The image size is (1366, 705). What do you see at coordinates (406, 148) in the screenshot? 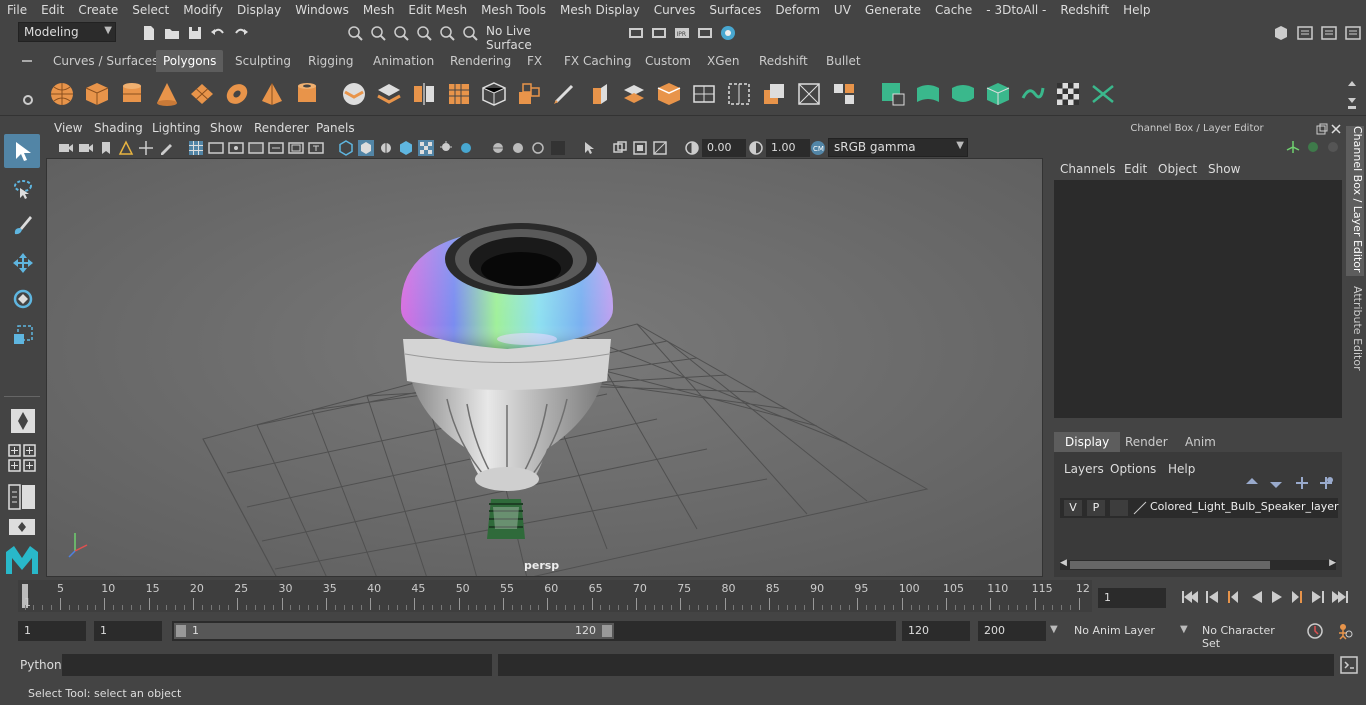
I see `textured-icon` at bounding box center [406, 148].